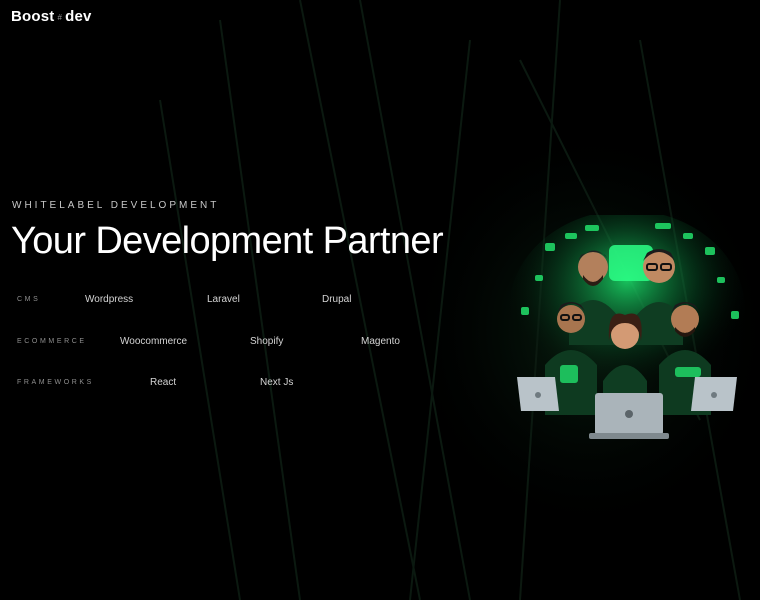 The height and width of the screenshot is (600, 760). I want to click on hero-title: Your Development Partner, so click(227, 241).